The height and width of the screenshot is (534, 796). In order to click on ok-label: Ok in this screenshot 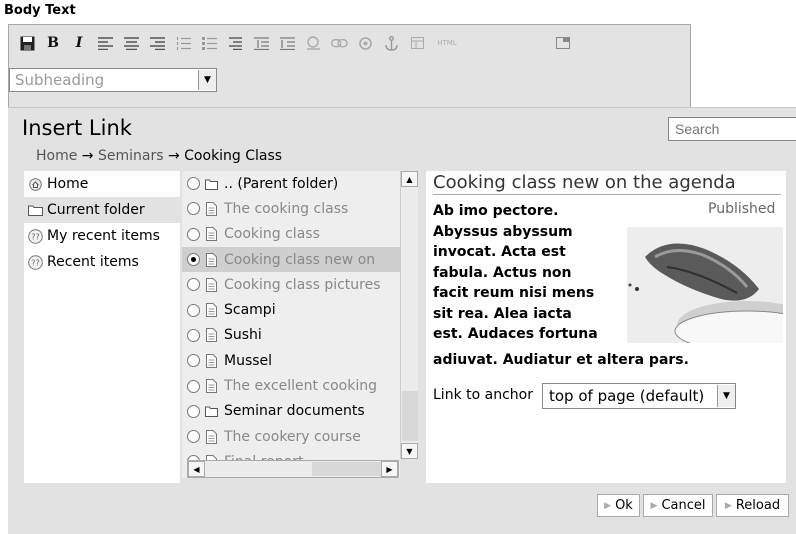, I will do `click(624, 505)`.